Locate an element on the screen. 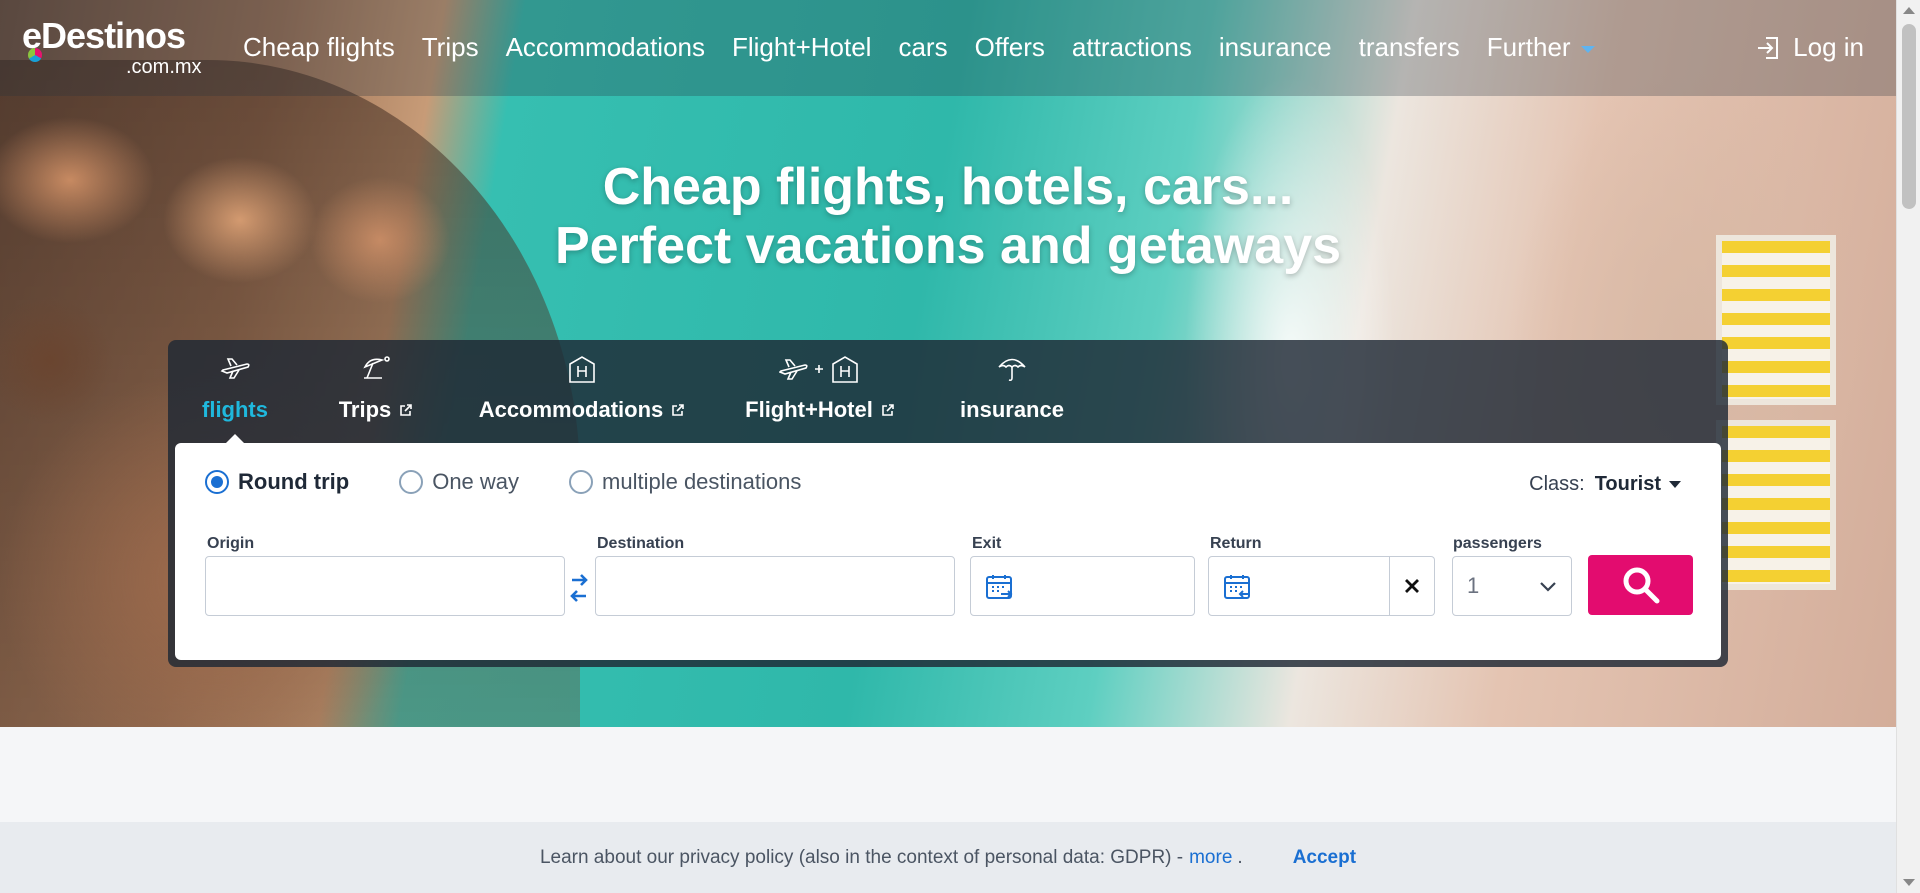 Image resolution: width=1920 pixels, height=893 pixels. search-button is located at coordinates (1640, 585).